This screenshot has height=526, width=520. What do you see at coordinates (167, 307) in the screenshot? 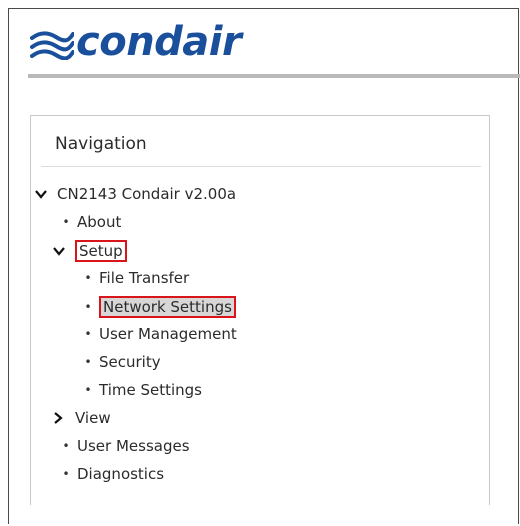
I see `tree-item-label: Network Settings` at bounding box center [167, 307].